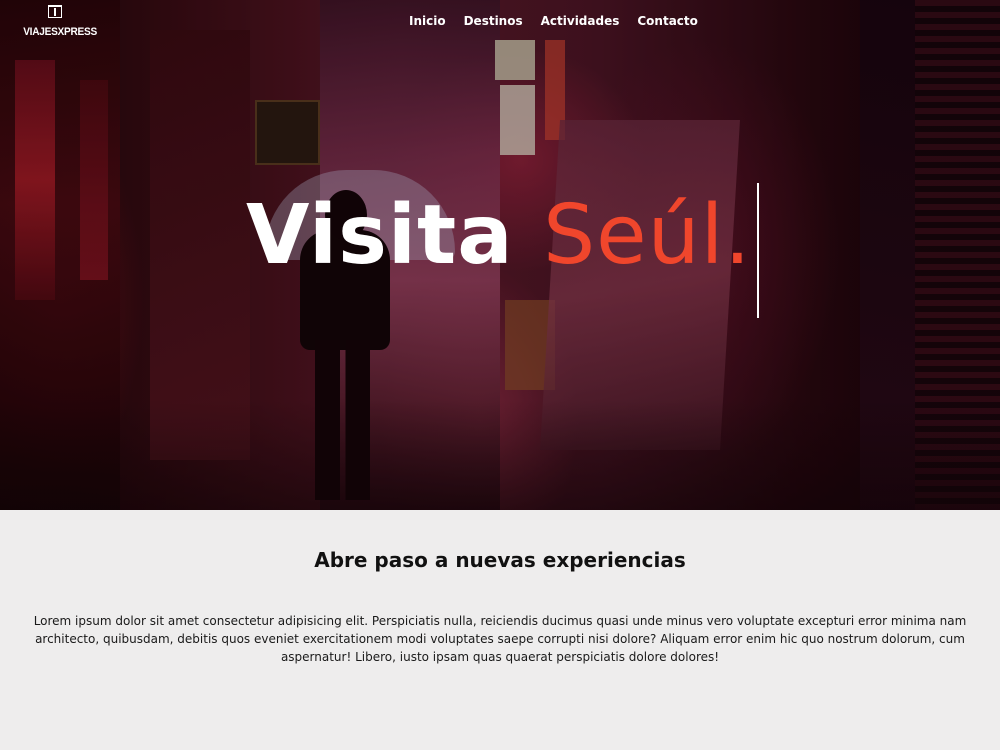 The image size is (1000, 750). I want to click on section-title: Abre paso a nuevas experiencias, so click(500, 560).